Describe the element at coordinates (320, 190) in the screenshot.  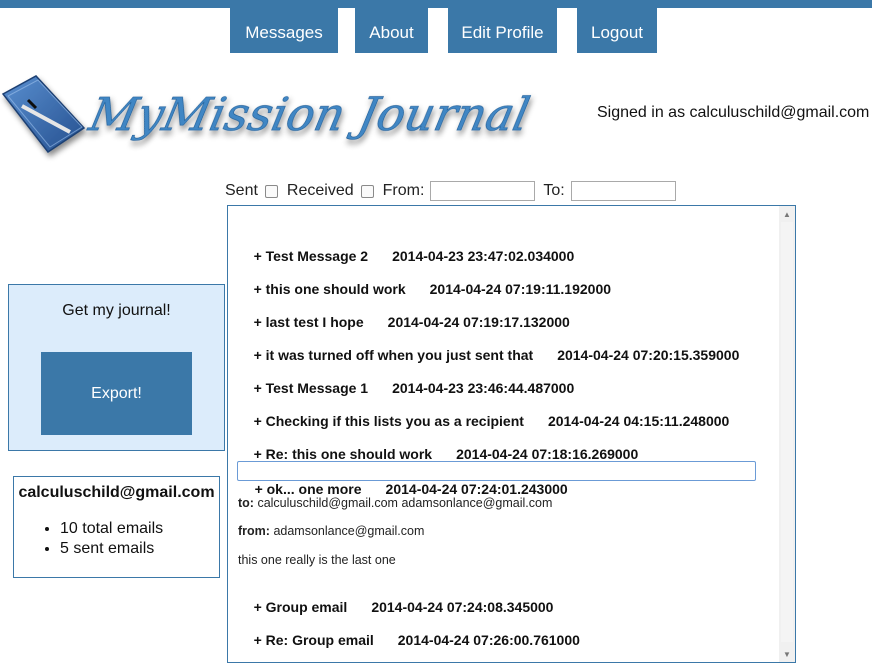
I see `received-filter-label: Received` at that location.